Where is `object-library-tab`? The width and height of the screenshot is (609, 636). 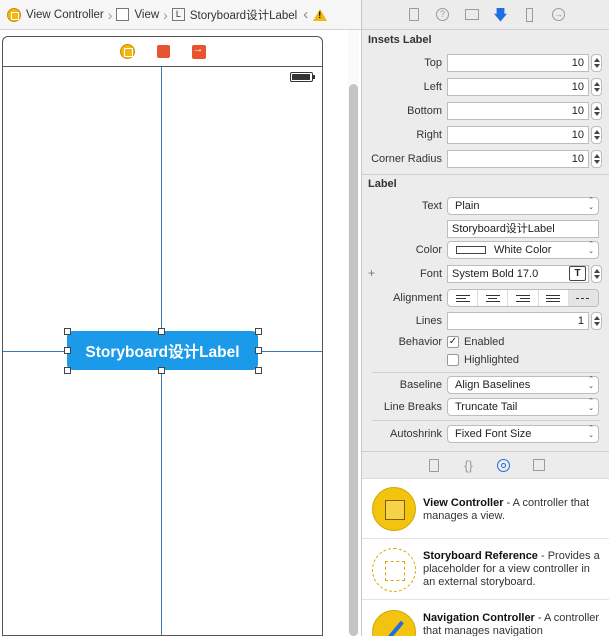 object-library-tab is located at coordinates (503, 465).